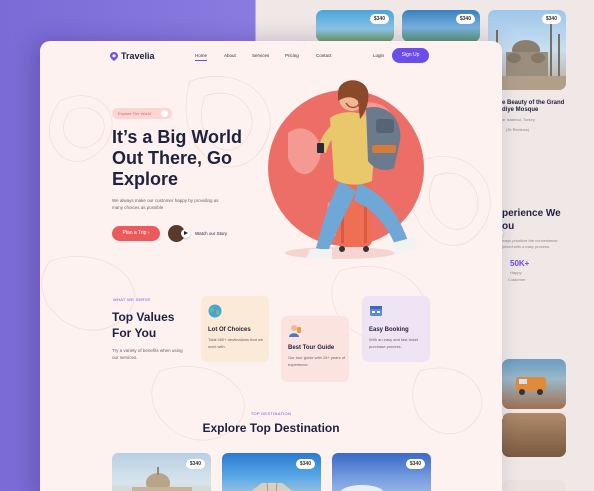 This screenshot has height=491, width=594. What do you see at coordinates (516, 272) in the screenshot?
I see `stat-label: Happy` at bounding box center [516, 272].